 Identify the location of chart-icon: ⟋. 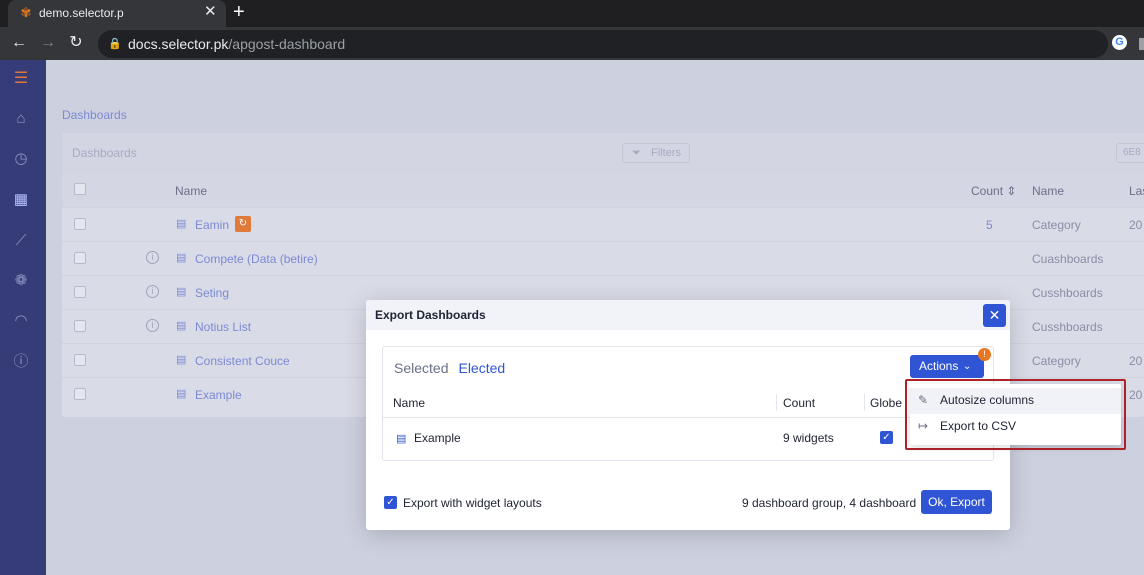
(21, 241).